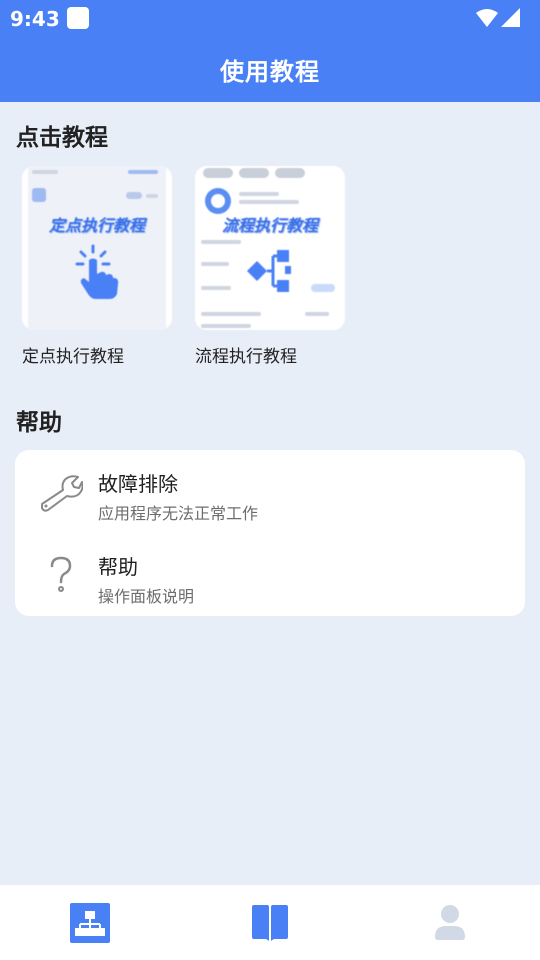  I want to click on bottom-nav, so click(270, 922).